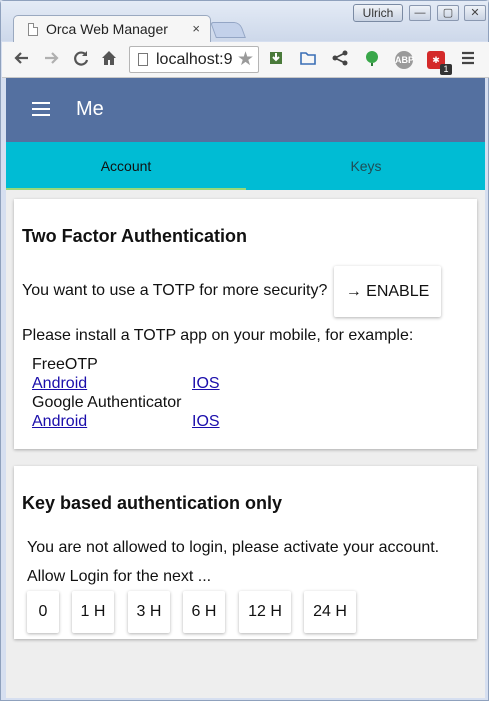  I want to click on adblock-icon: ABP, so click(404, 60).